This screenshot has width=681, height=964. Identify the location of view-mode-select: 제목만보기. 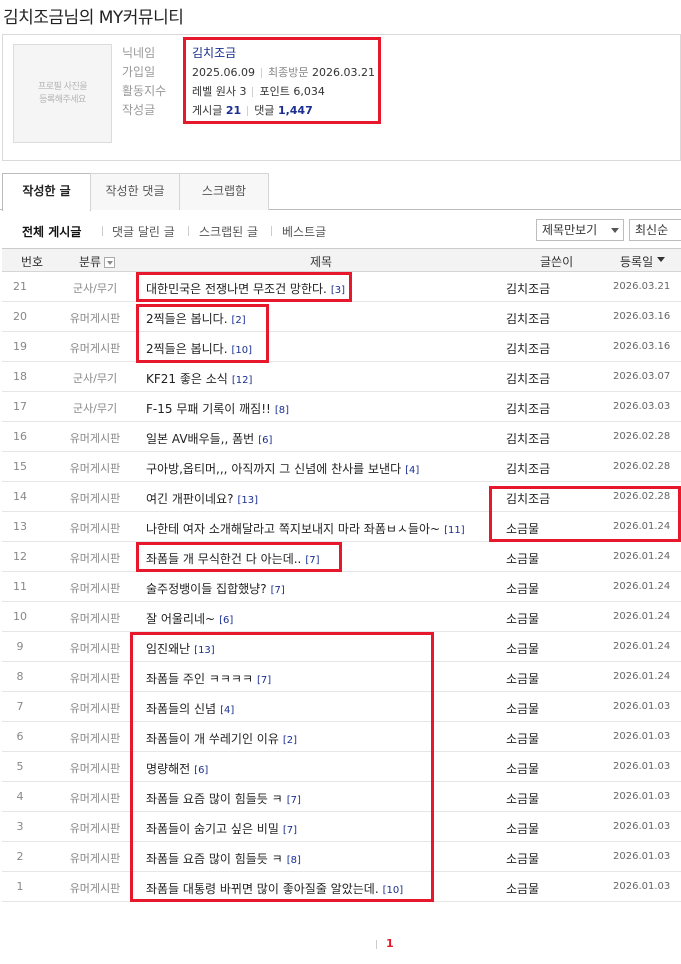
(580, 230).